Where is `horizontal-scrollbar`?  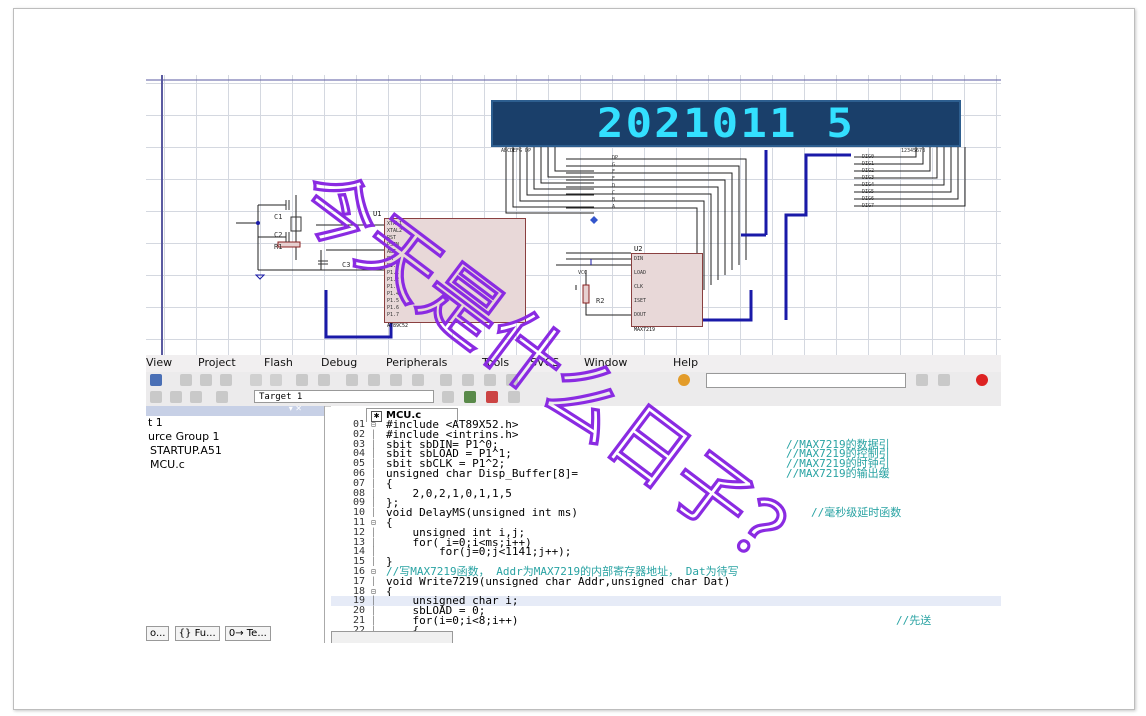
horizontal-scrollbar is located at coordinates (392, 637).